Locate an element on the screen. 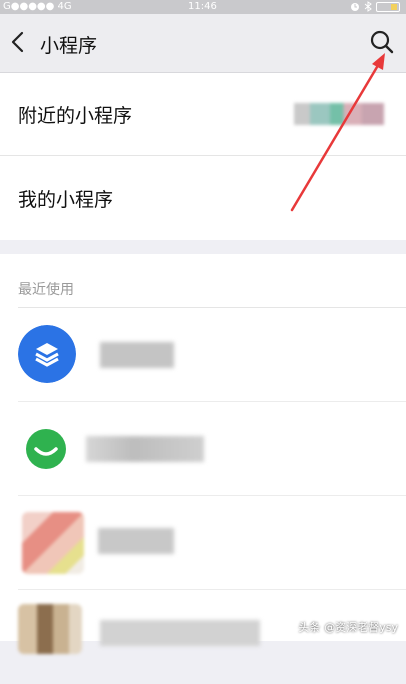 The width and height of the screenshot is (406, 684). status-bar: G●●●●● 4G 11:46 is located at coordinates (203, 7).